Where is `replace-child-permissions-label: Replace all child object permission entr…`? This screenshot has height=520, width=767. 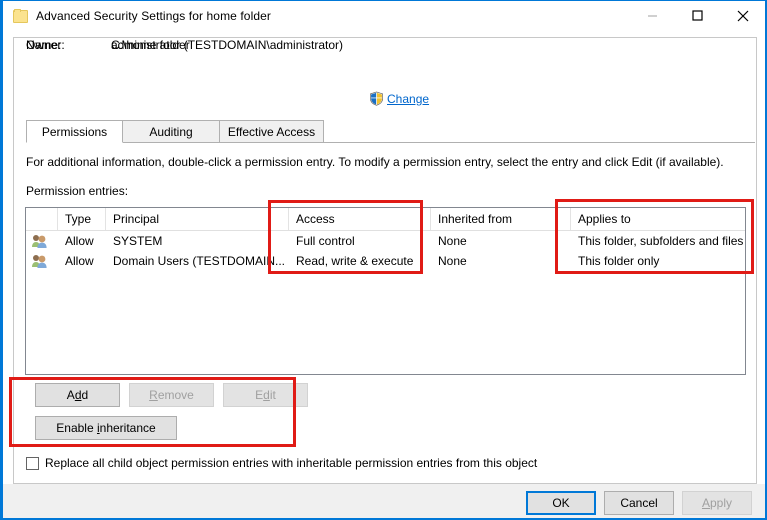 replace-child-permissions-label: Replace all child object permission entr… is located at coordinates (291, 463).